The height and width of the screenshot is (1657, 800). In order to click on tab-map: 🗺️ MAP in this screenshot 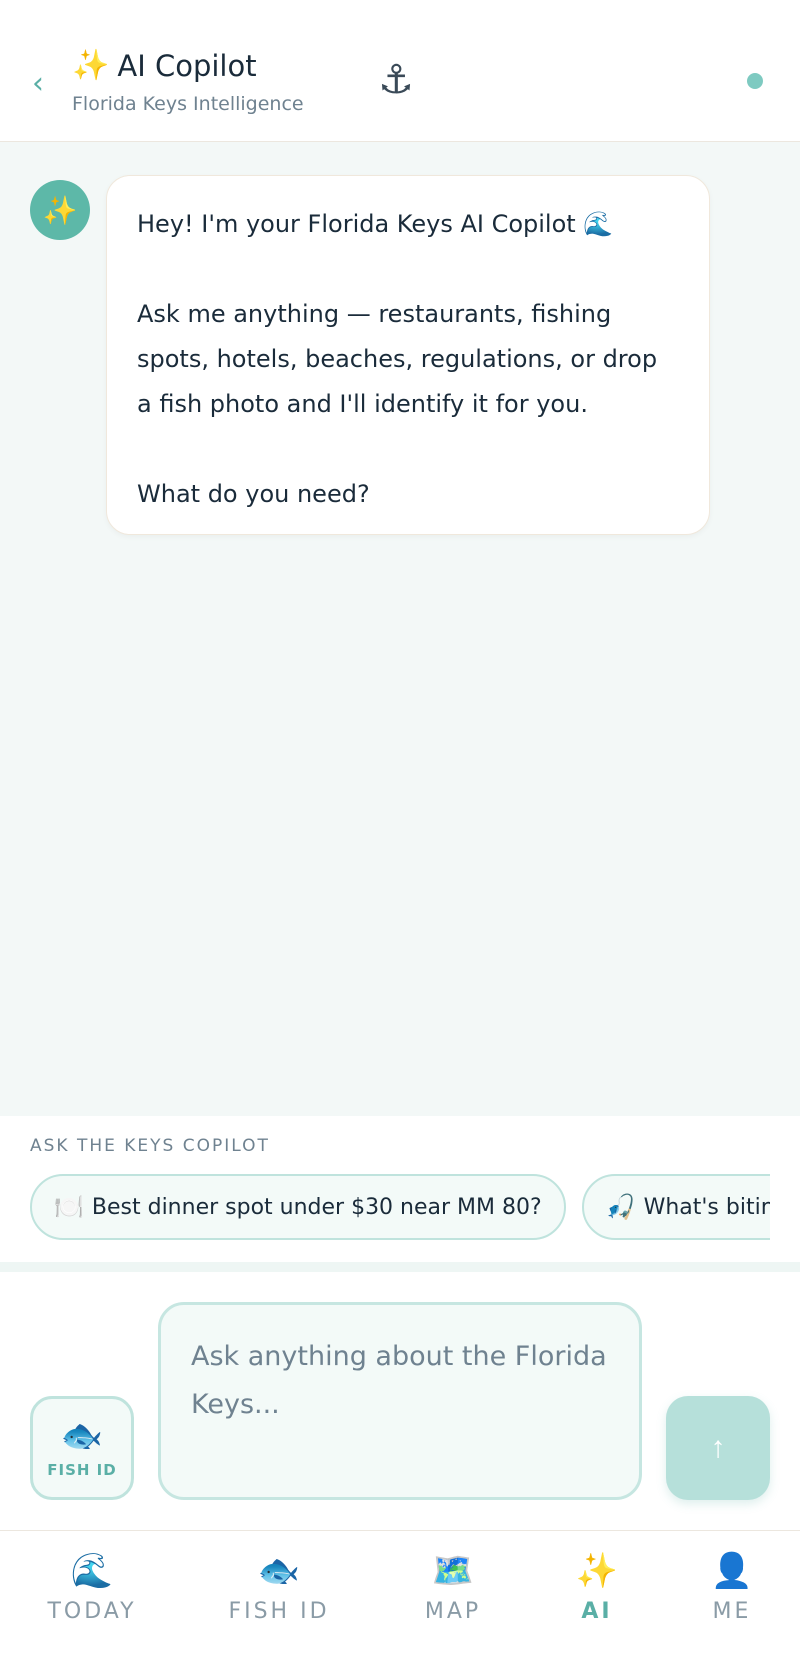, I will do `click(453, 1596)`.